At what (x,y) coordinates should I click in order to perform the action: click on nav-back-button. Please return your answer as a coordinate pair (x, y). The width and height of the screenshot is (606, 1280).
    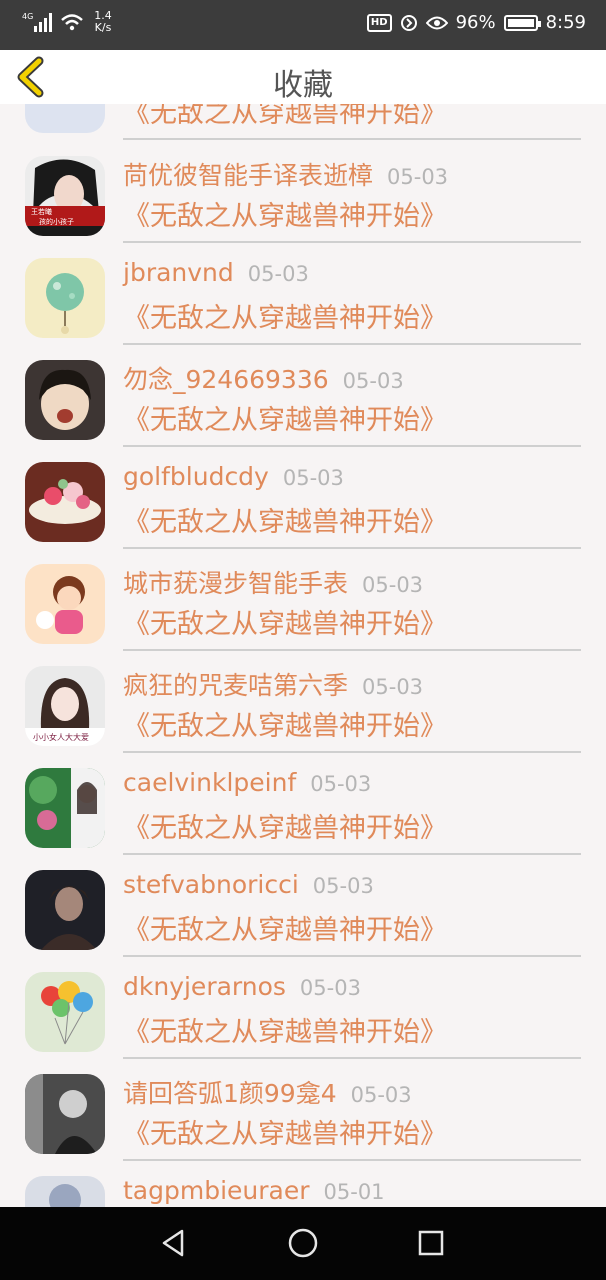
    Looking at the image, I should click on (174, 1243).